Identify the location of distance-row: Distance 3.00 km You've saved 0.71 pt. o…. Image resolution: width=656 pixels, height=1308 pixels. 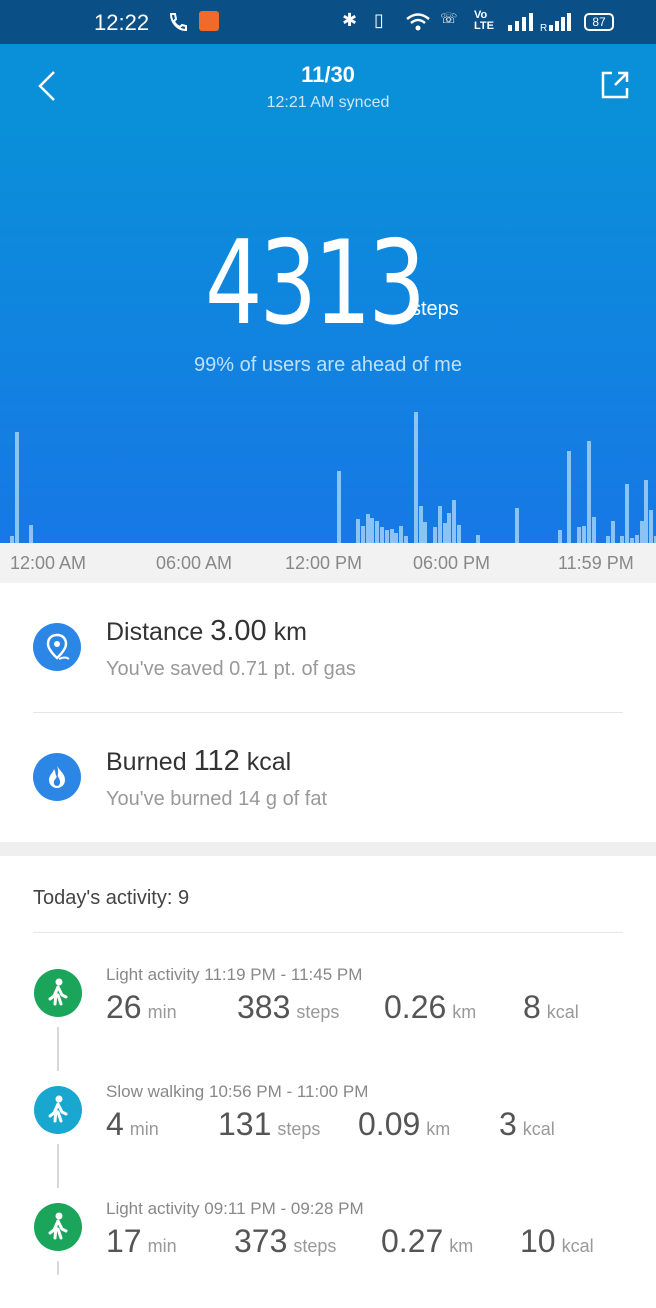
(328, 648).